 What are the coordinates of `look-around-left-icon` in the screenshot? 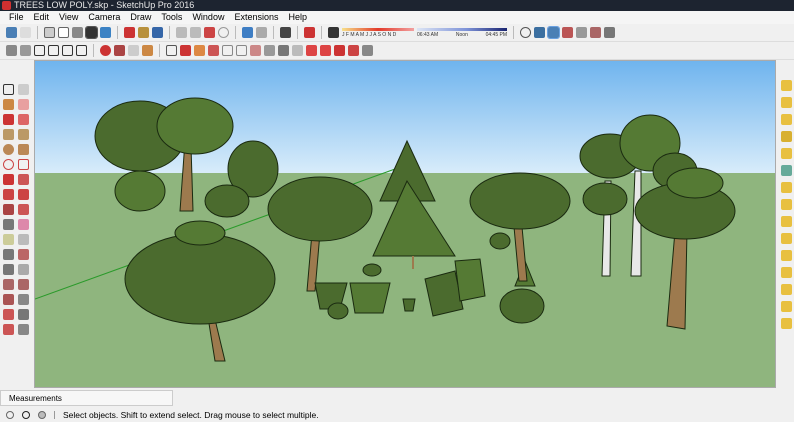 It's located at (23, 314).